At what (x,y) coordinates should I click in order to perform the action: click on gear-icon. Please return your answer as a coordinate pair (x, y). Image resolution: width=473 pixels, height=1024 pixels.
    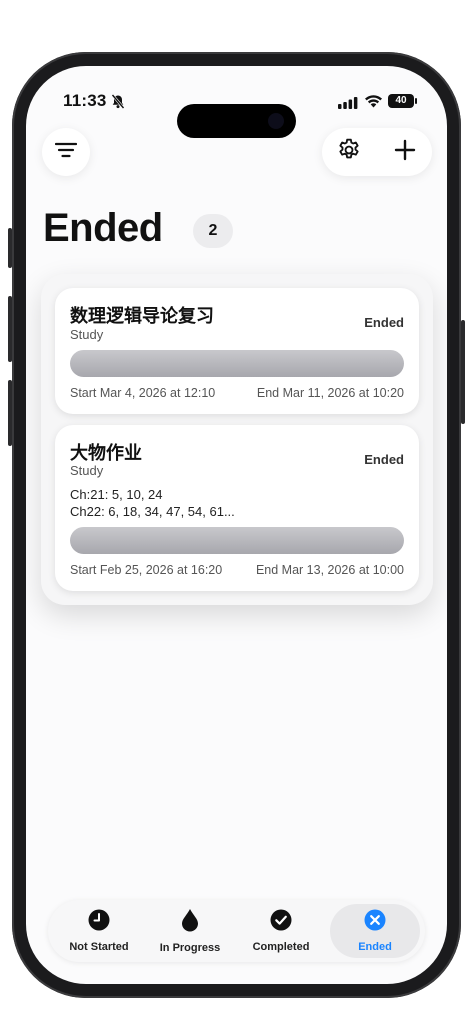
    Looking at the image, I should click on (349, 152).